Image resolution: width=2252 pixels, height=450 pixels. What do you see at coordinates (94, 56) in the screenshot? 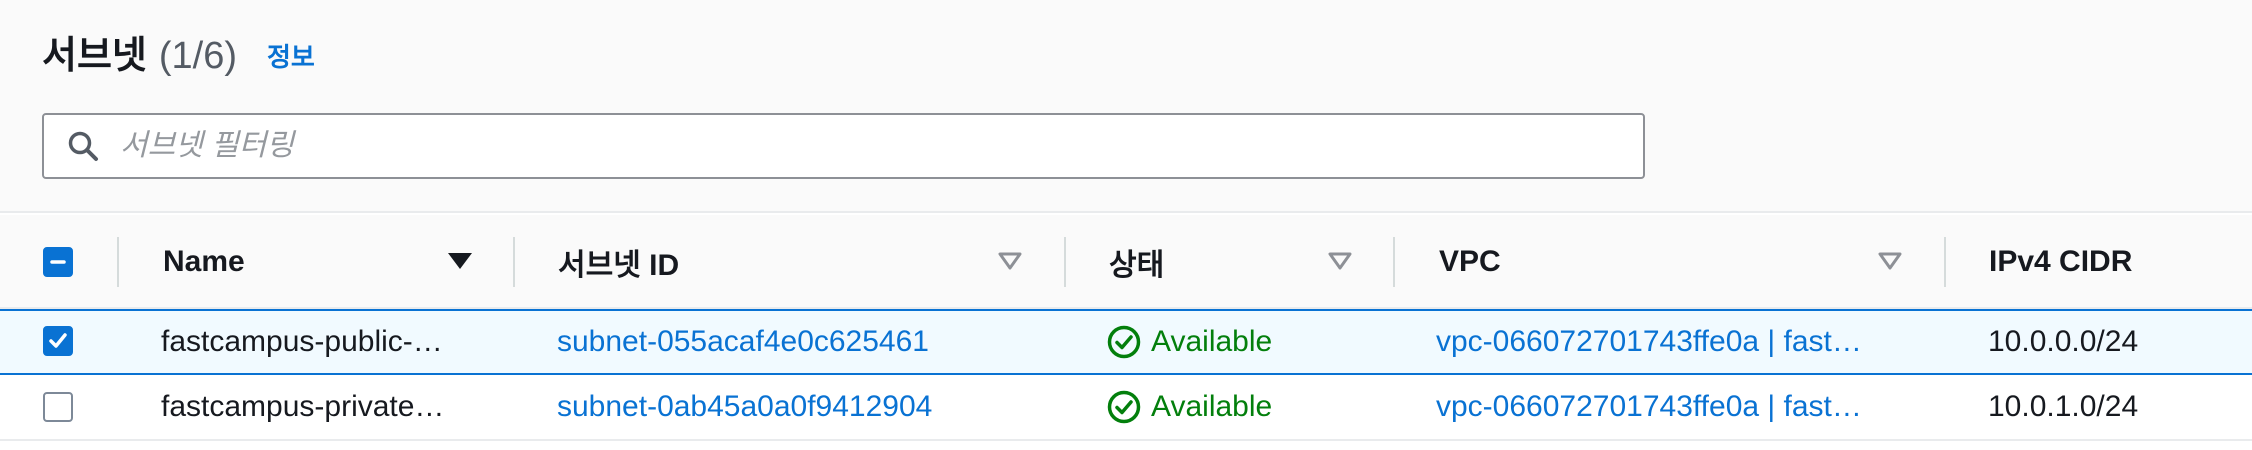
I see `page-title-text: 서브넷` at bounding box center [94, 56].